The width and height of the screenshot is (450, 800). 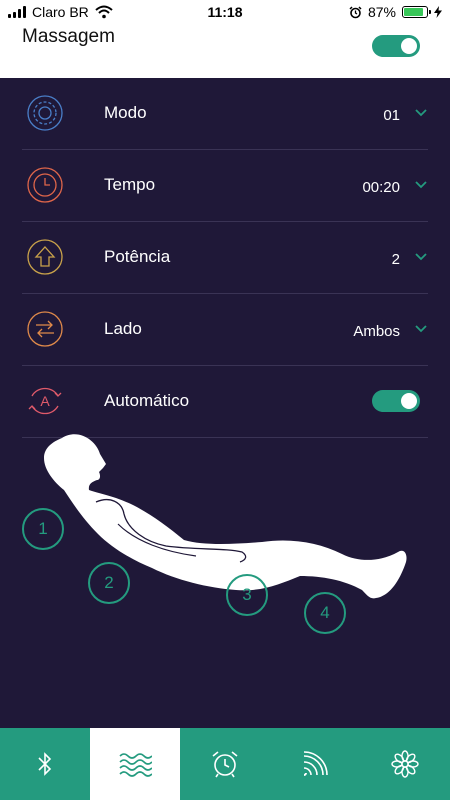 I want to click on settings-value: 2, so click(x=395, y=259).